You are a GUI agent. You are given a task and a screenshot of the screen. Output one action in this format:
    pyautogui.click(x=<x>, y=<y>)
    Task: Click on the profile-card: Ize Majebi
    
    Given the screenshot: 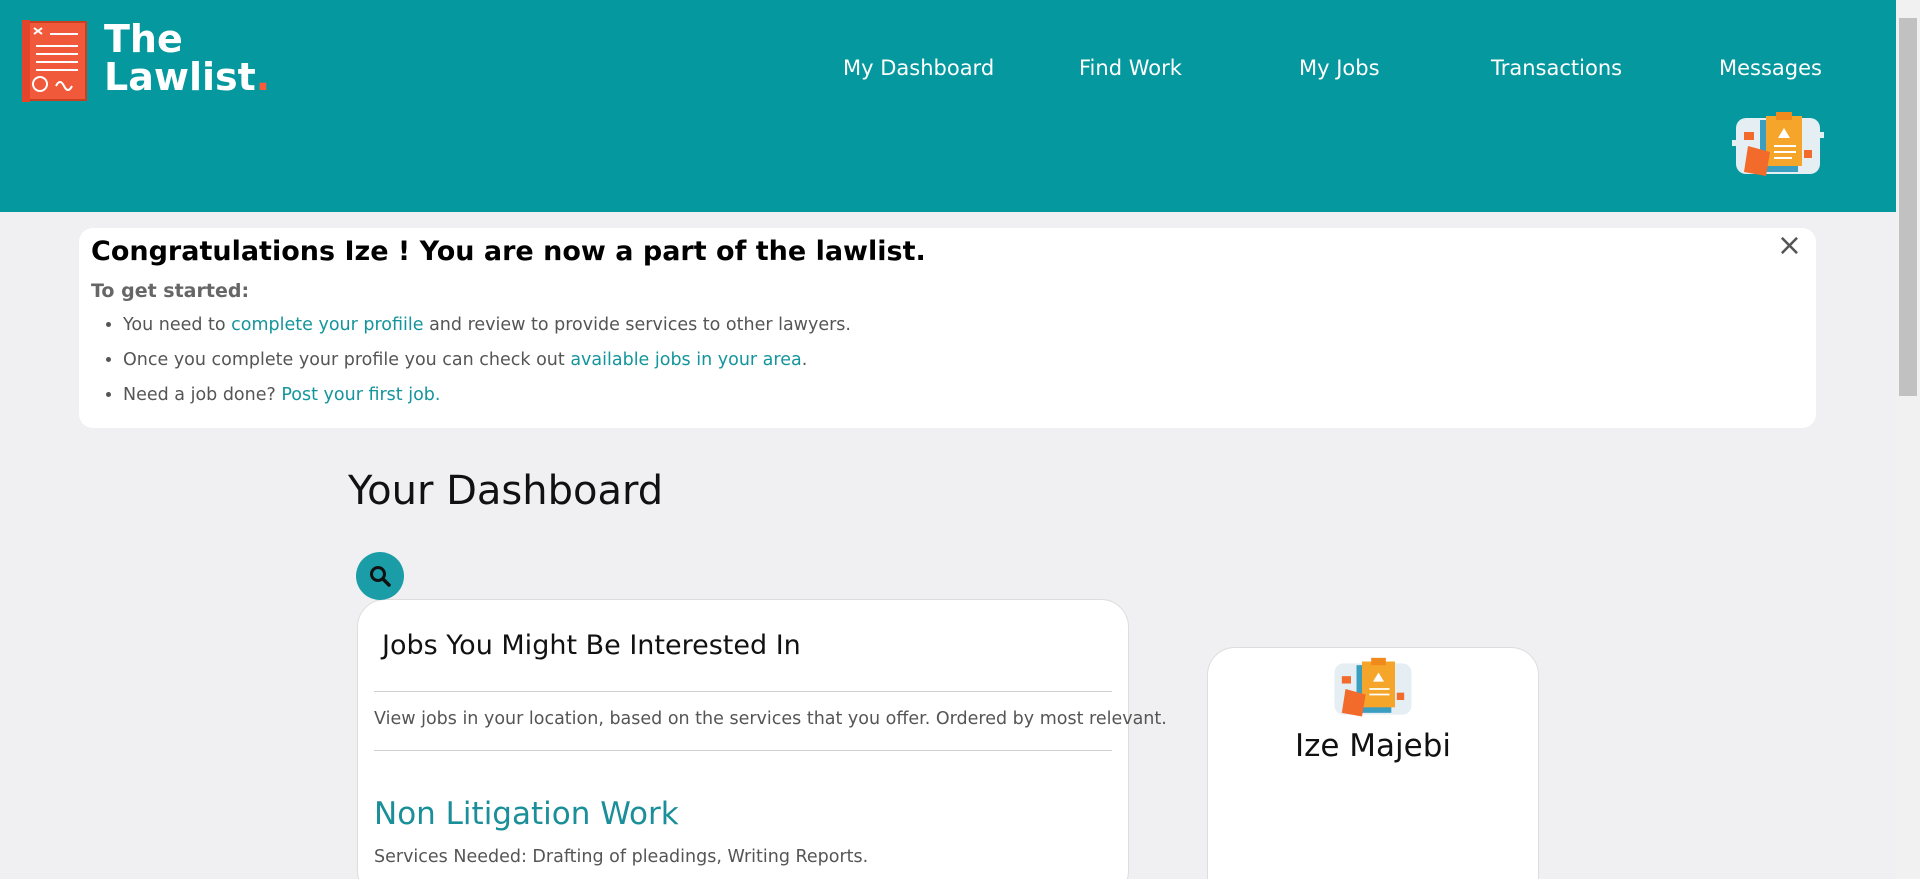 What is the action you would take?
    pyautogui.click(x=1373, y=763)
    